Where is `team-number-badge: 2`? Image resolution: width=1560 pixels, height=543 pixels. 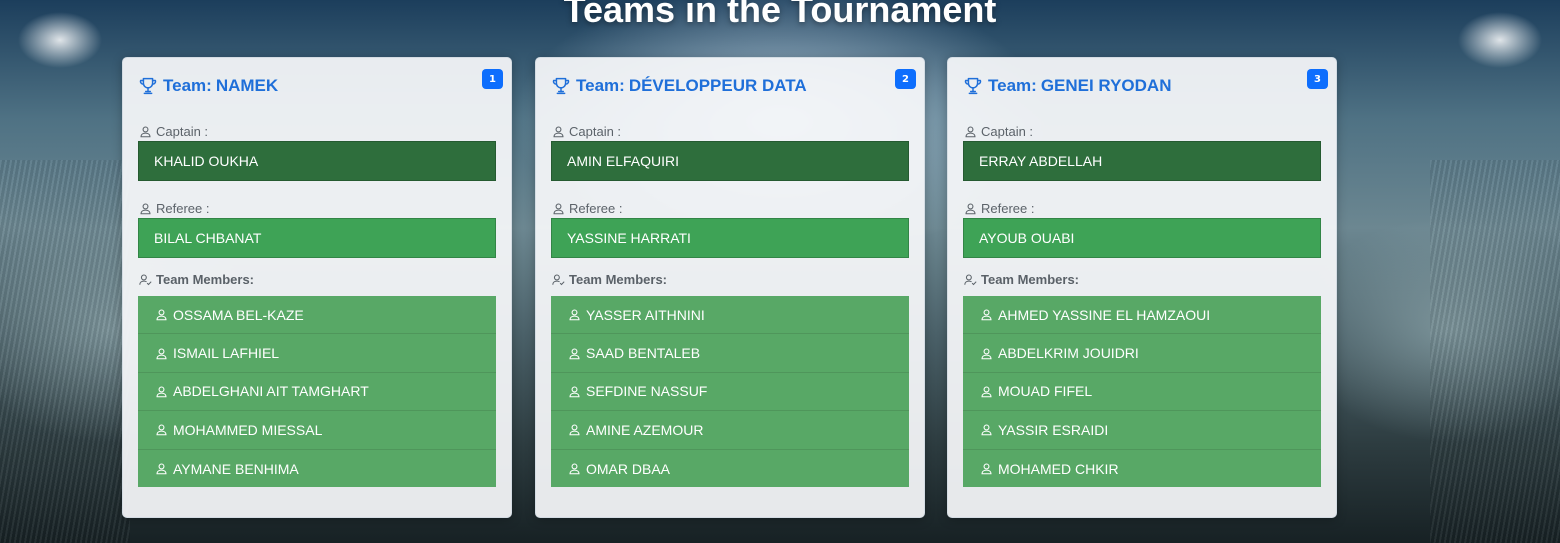
team-number-badge: 2 is located at coordinates (905, 79).